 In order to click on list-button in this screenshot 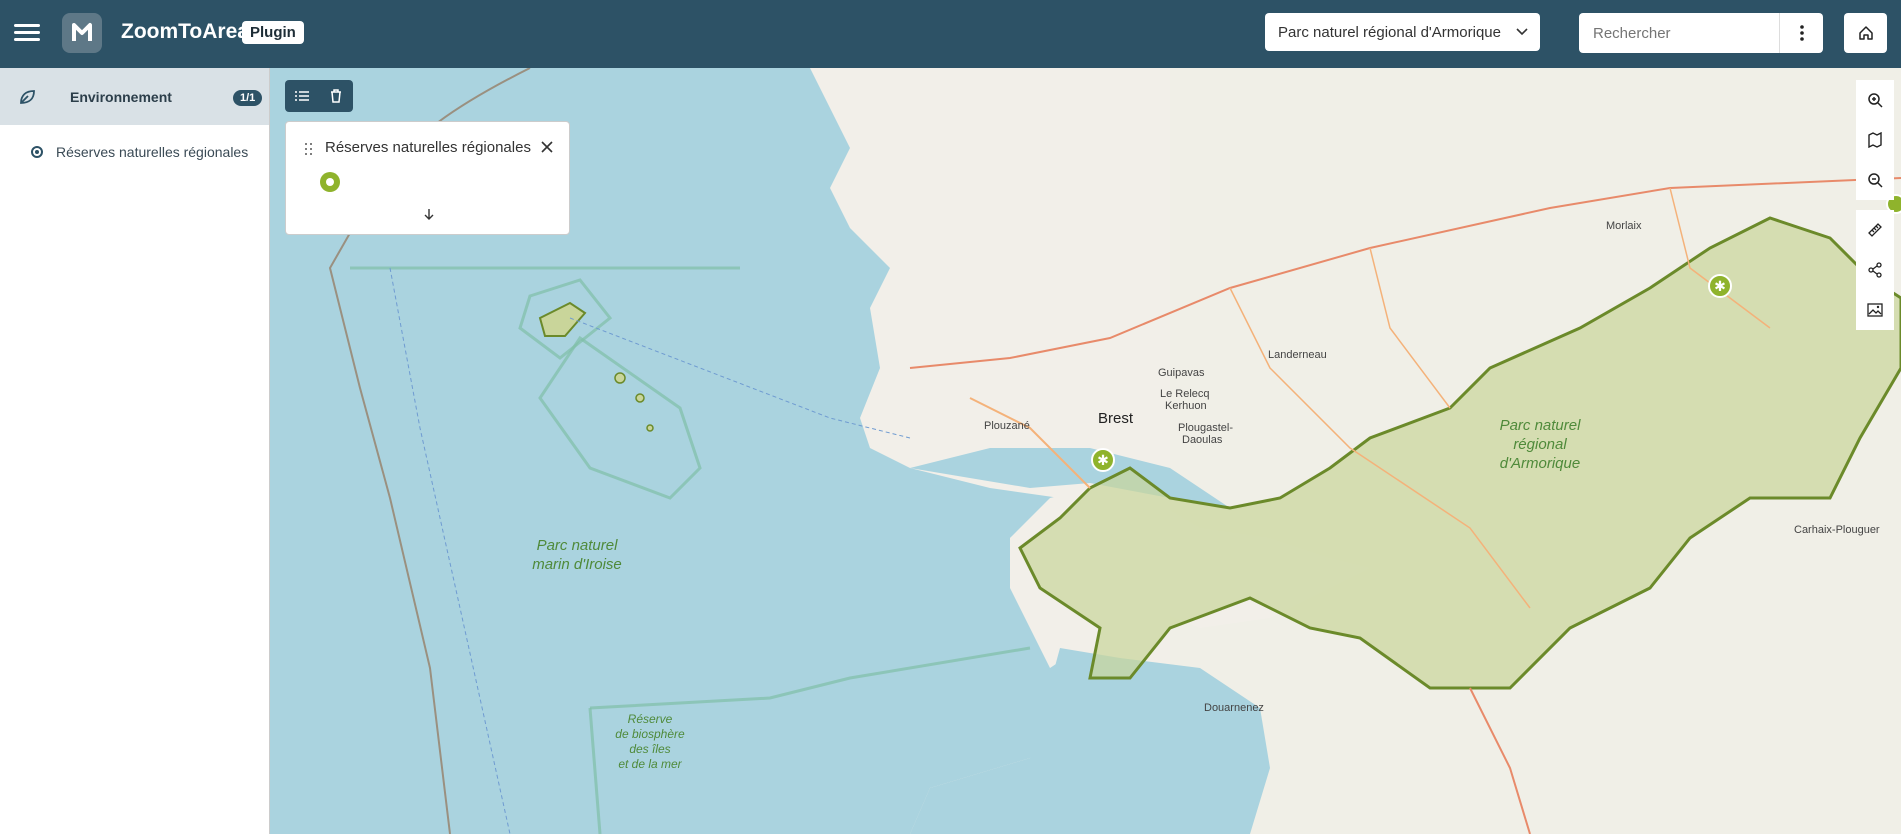, I will do `click(302, 96)`.